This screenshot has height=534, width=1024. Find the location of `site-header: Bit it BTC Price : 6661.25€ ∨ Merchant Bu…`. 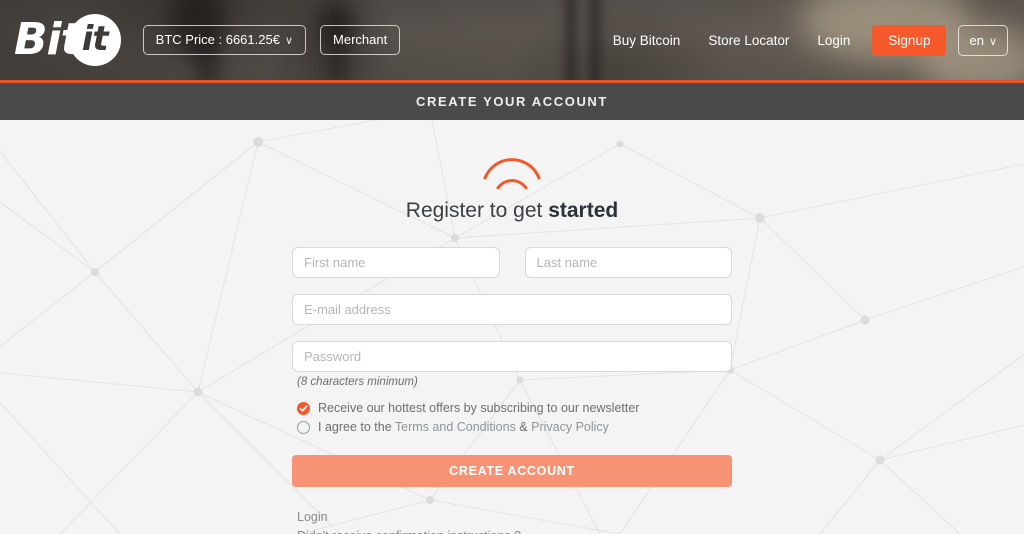

site-header: Bit it BTC Price : 6661.25€ ∨ Merchant Bu… is located at coordinates (512, 40).